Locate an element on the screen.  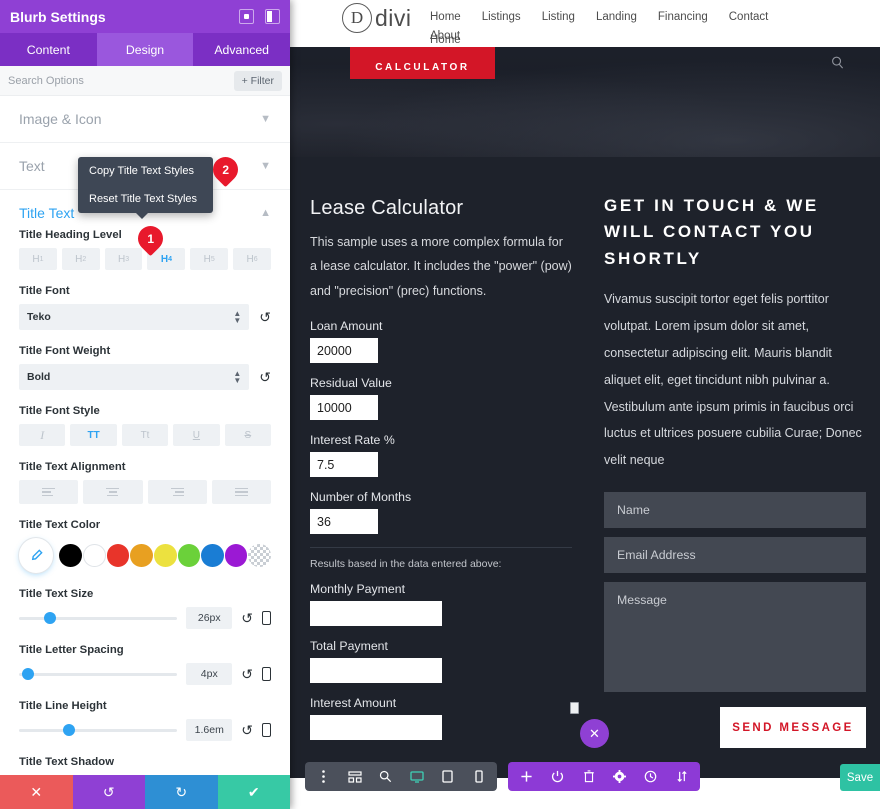
field-title-font: Title Font Teko ▲ ▼ ↺ is located at coordinates (145, 307).